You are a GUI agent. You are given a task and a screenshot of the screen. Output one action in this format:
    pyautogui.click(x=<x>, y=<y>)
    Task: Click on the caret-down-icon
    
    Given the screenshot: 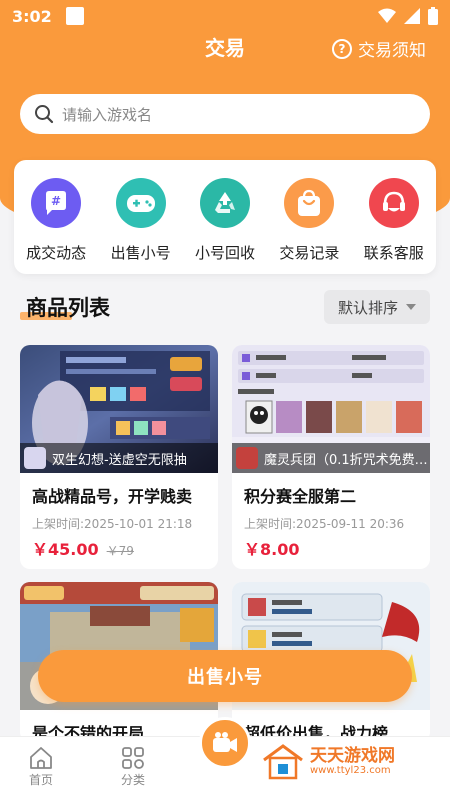 What is the action you would take?
    pyautogui.click(x=411, y=307)
    